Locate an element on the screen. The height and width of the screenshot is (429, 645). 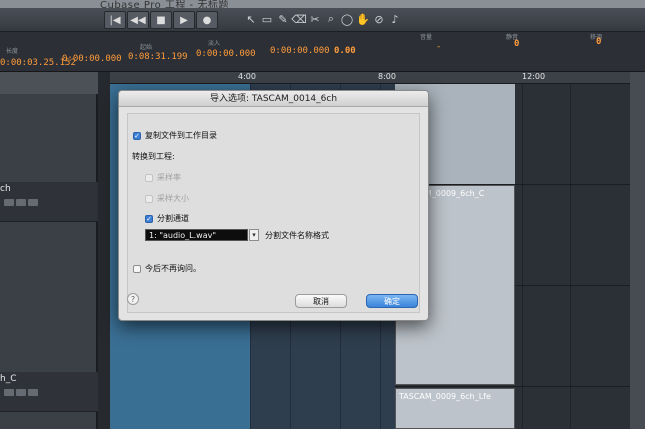
track-name: ch is located at coordinates (5, 189).